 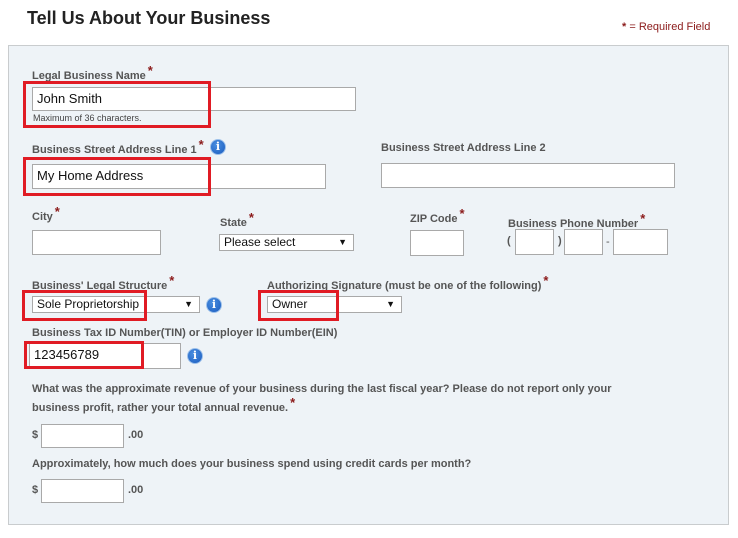 What do you see at coordinates (463, 148) in the screenshot?
I see `address2-label: Business Street Address Line 2` at bounding box center [463, 148].